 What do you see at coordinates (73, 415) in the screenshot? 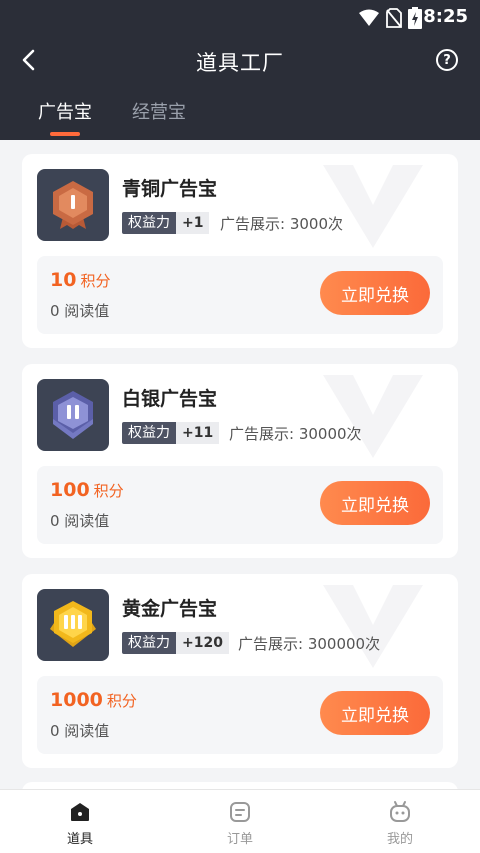
I see `silver-badge-icon` at bounding box center [73, 415].